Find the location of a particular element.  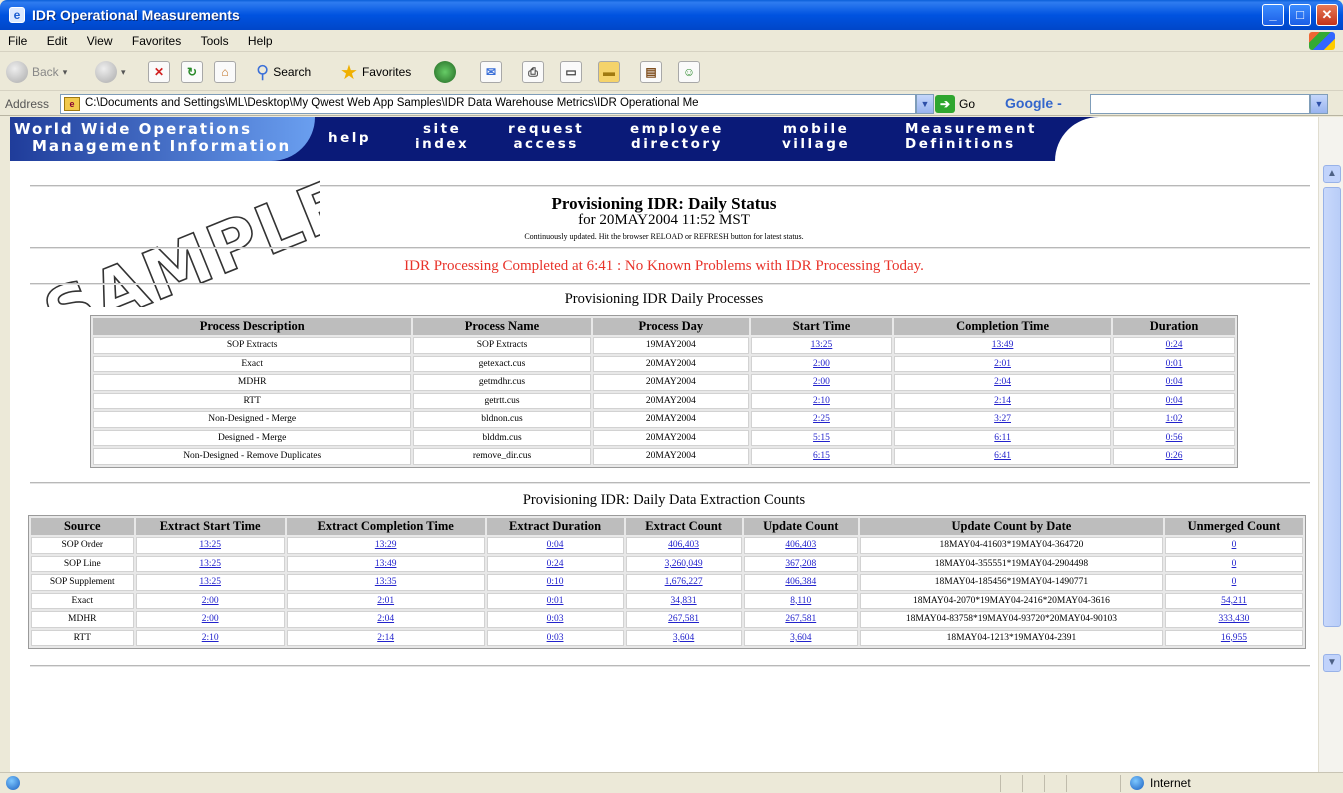

extract-duration-link: 0:10 is located at coordinates (555, 582).